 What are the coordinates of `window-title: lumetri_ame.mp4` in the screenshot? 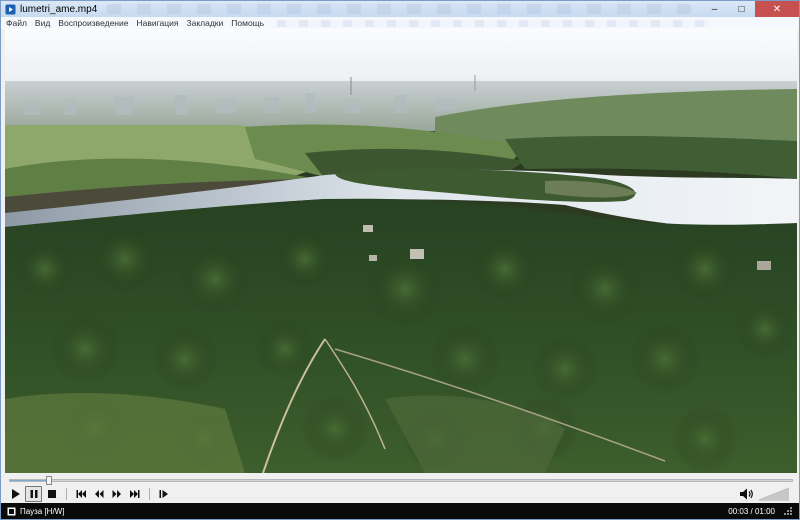 It's located at (59, 9).